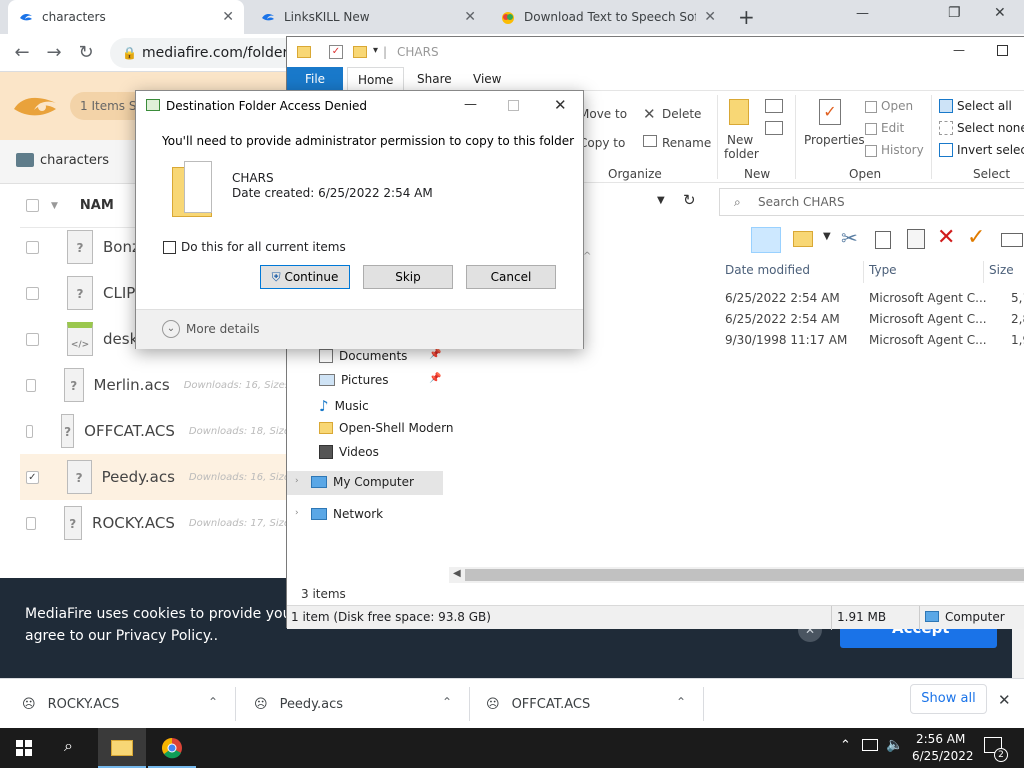 The image size is (1024, 768). What do you see at coordinates (587, 256) in the screenshot?
I see `collapse-caret-icon: ^` at bounding box center [587, 256].